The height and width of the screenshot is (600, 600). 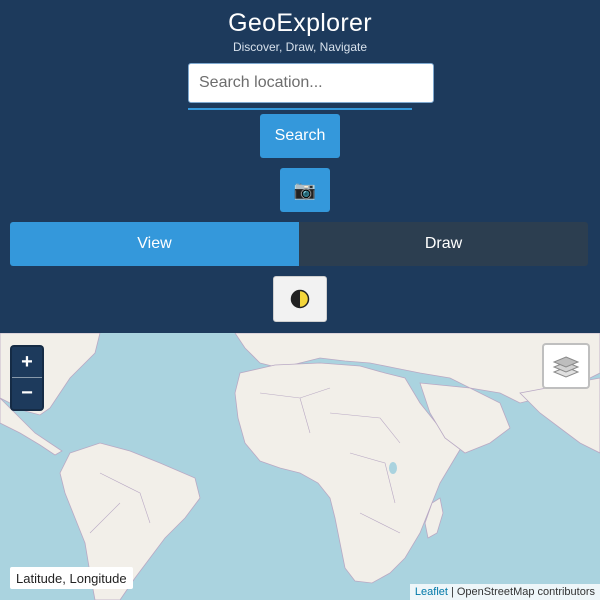 I want to click on theme-toggle-button, so click(x=300, y=299).